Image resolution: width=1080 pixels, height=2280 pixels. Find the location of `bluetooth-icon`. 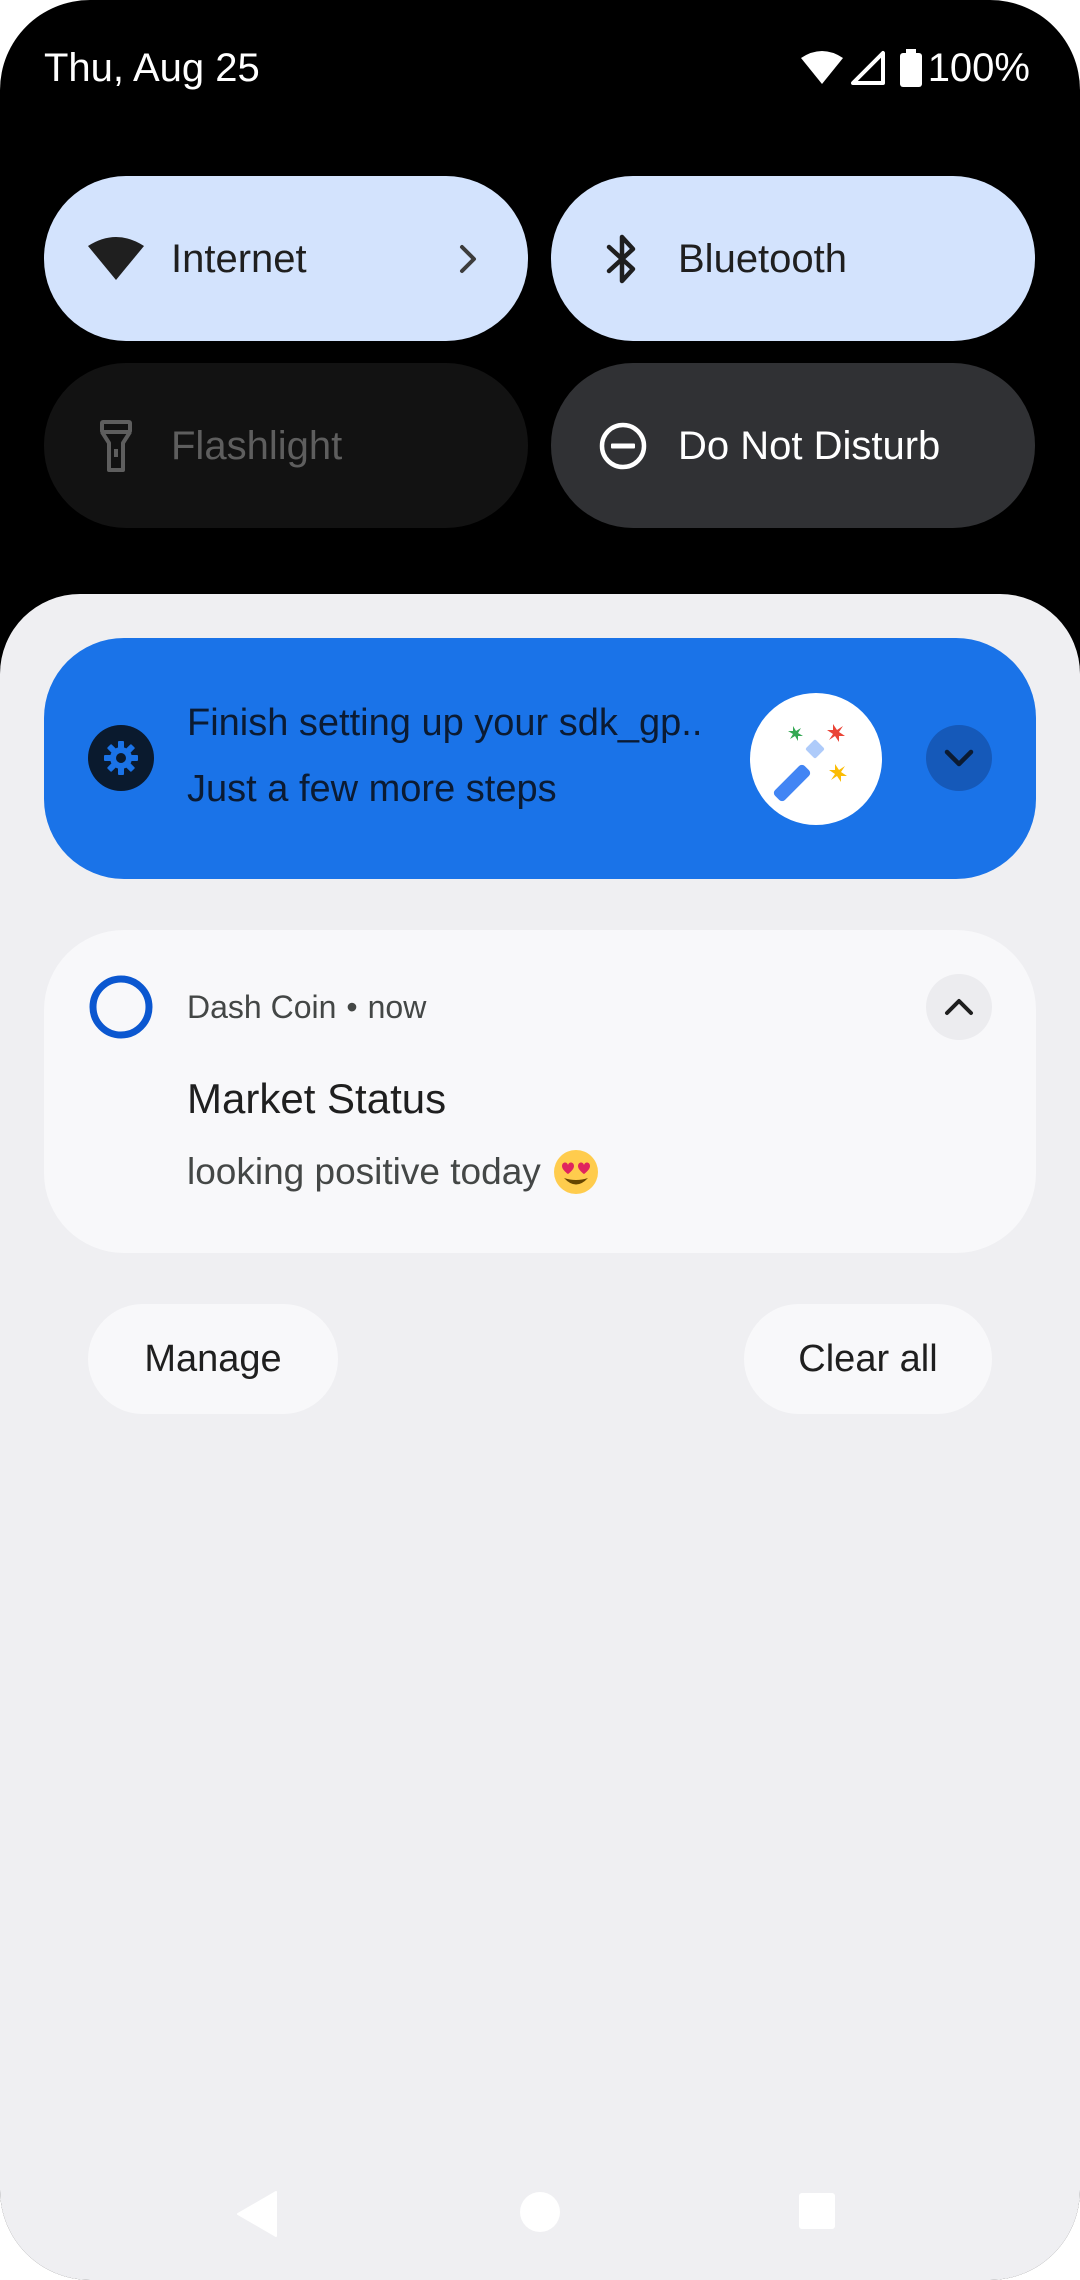

bluetooth-icon is located at coordinates (623, 259).